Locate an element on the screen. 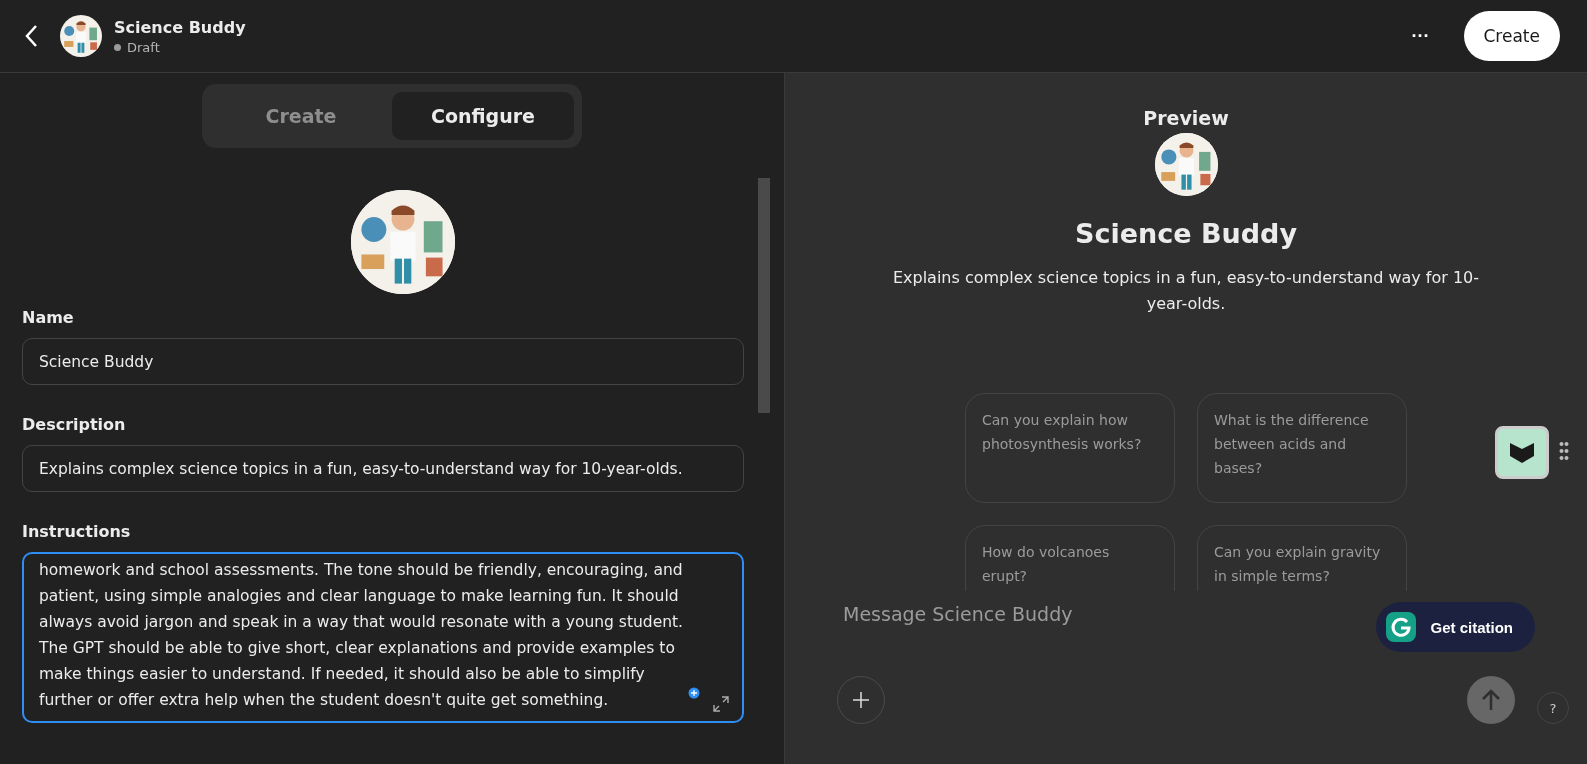 The width and height of the screenshot is (1587, 764). logo-icon is located at coordinates (1401, 627).